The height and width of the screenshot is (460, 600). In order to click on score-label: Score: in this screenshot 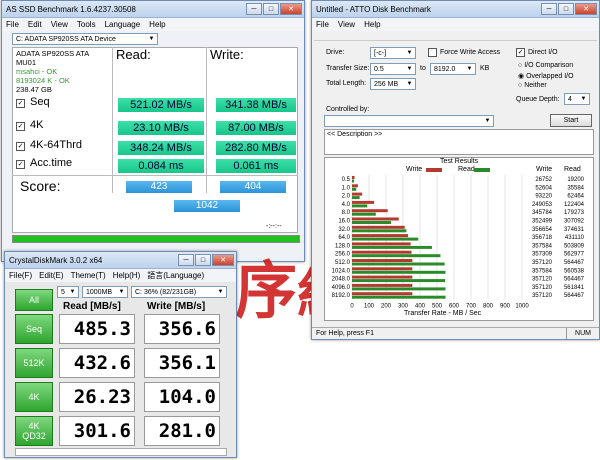, I will do `click(40, 186)`.